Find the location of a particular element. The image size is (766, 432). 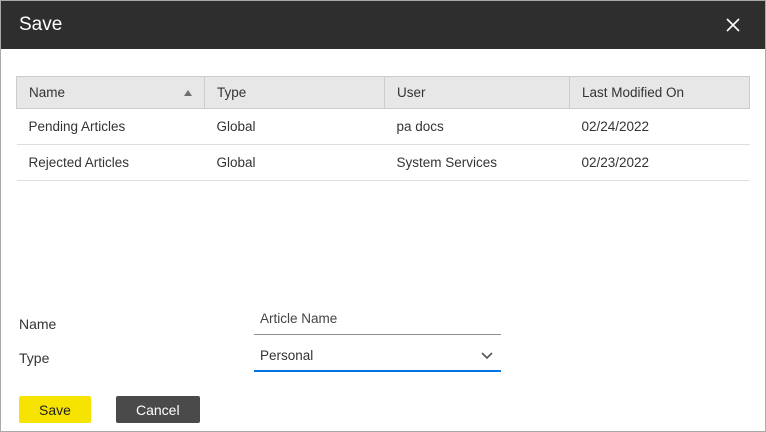

dialog-titlebar: Save is located at coordinates (383, 25).